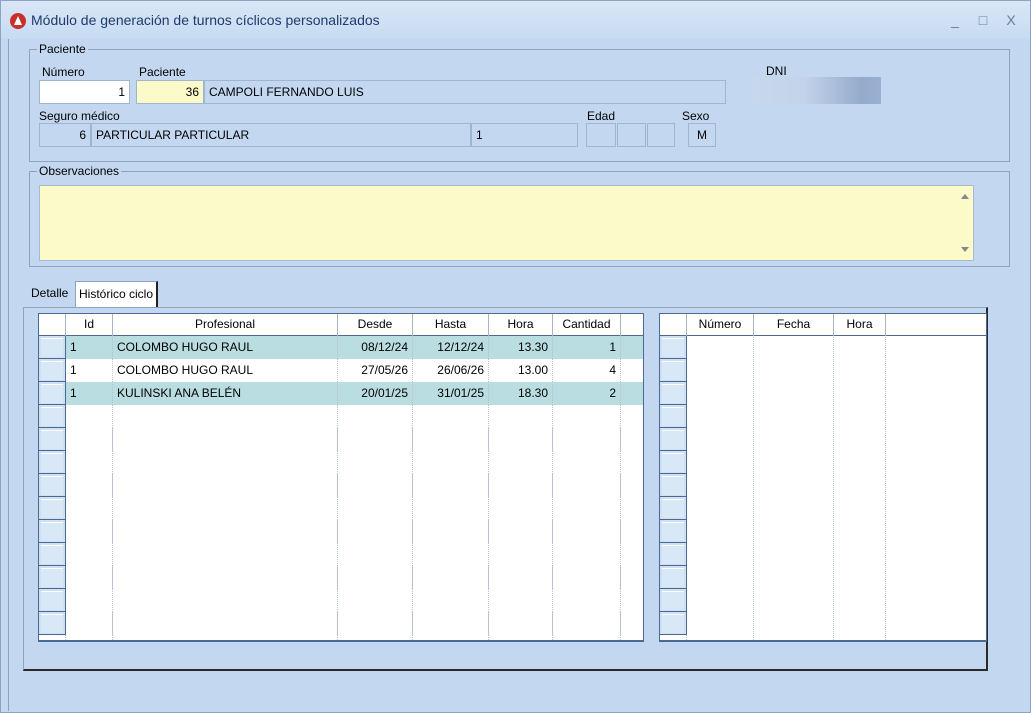 The height and width of the screenshot is (713, 1031). I want to click on table-cell-hasta: 26/06/26, so click(451, 370).